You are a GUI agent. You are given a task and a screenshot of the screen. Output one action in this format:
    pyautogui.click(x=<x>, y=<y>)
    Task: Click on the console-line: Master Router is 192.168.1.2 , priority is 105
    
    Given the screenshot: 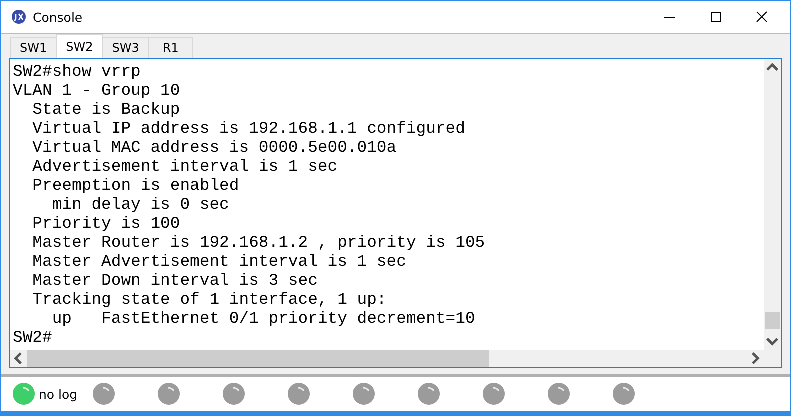 What is the action you would take?
    pyautogui.click(x=259, y=242)
    